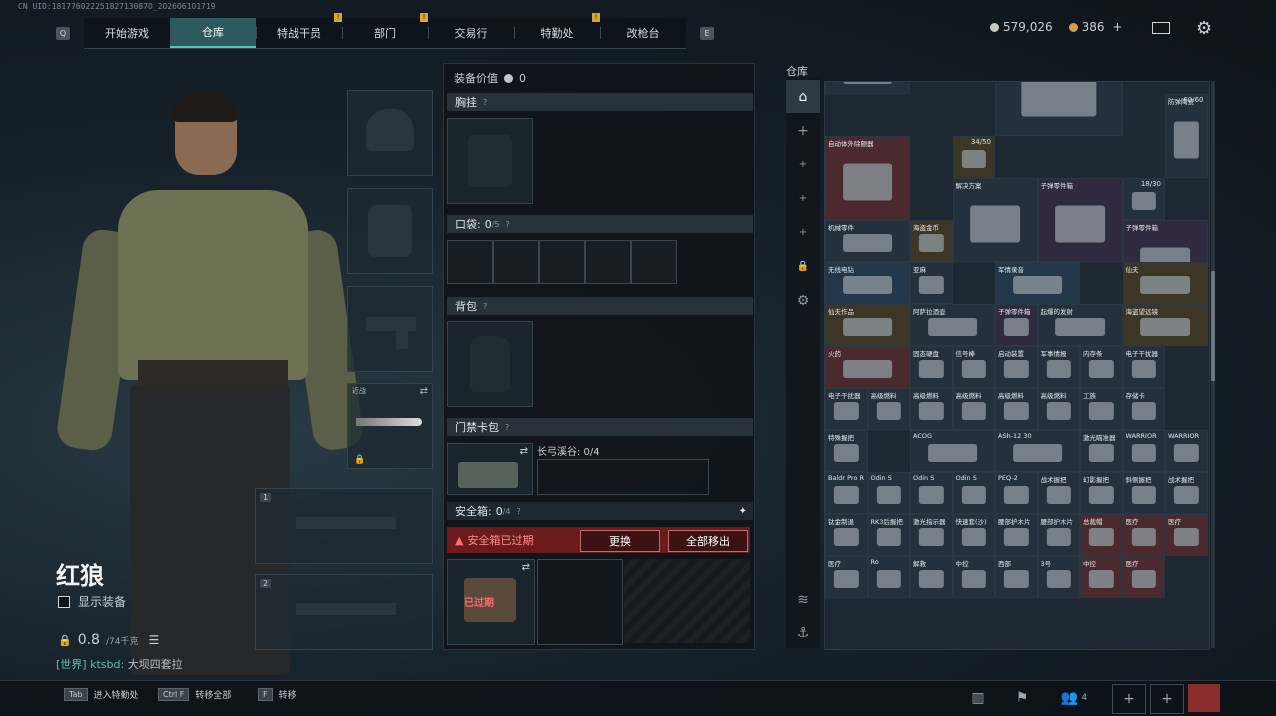  Describe the element at coordinates (1165, 325) in the screenshot. I see `stash-item: 海盗望远镜` at that location.